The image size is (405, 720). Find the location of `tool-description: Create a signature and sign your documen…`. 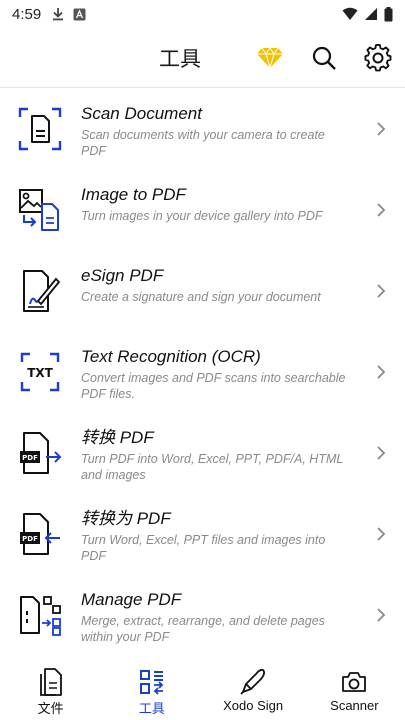

tool-description: Create a signature and sign your documen… is located at coordinates (201, 297).